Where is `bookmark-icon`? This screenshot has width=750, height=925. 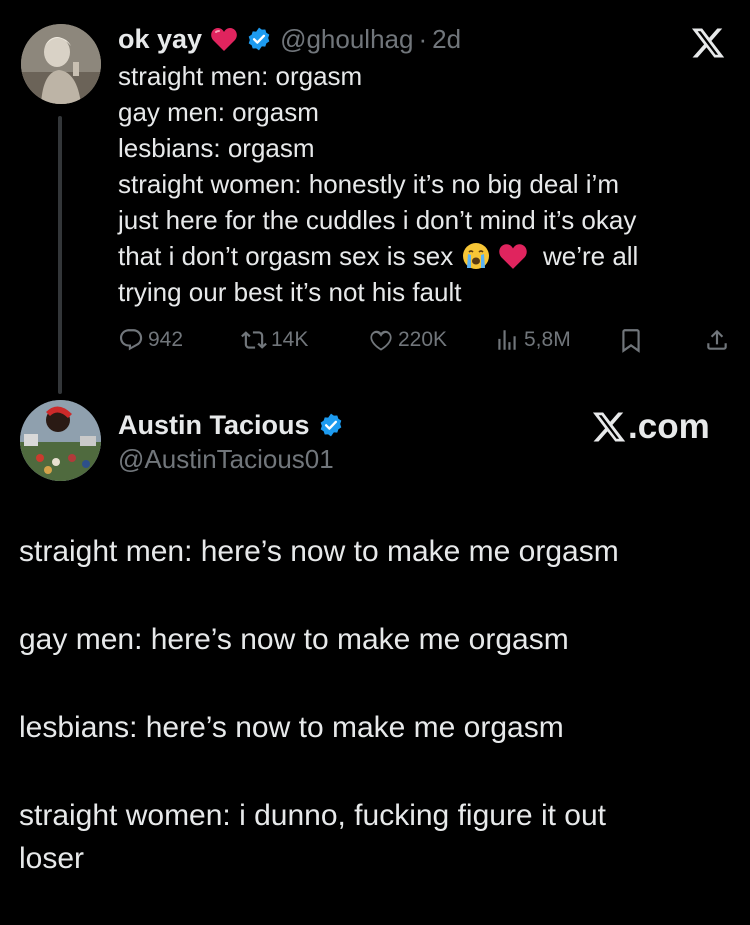 bookmark-icon is located at coordinates (631, 341).